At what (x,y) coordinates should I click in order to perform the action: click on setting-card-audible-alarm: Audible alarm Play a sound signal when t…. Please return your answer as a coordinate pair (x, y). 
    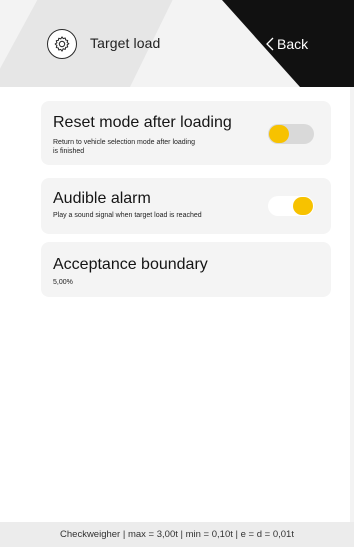
    Looking at the image, I should click on (186, 206).